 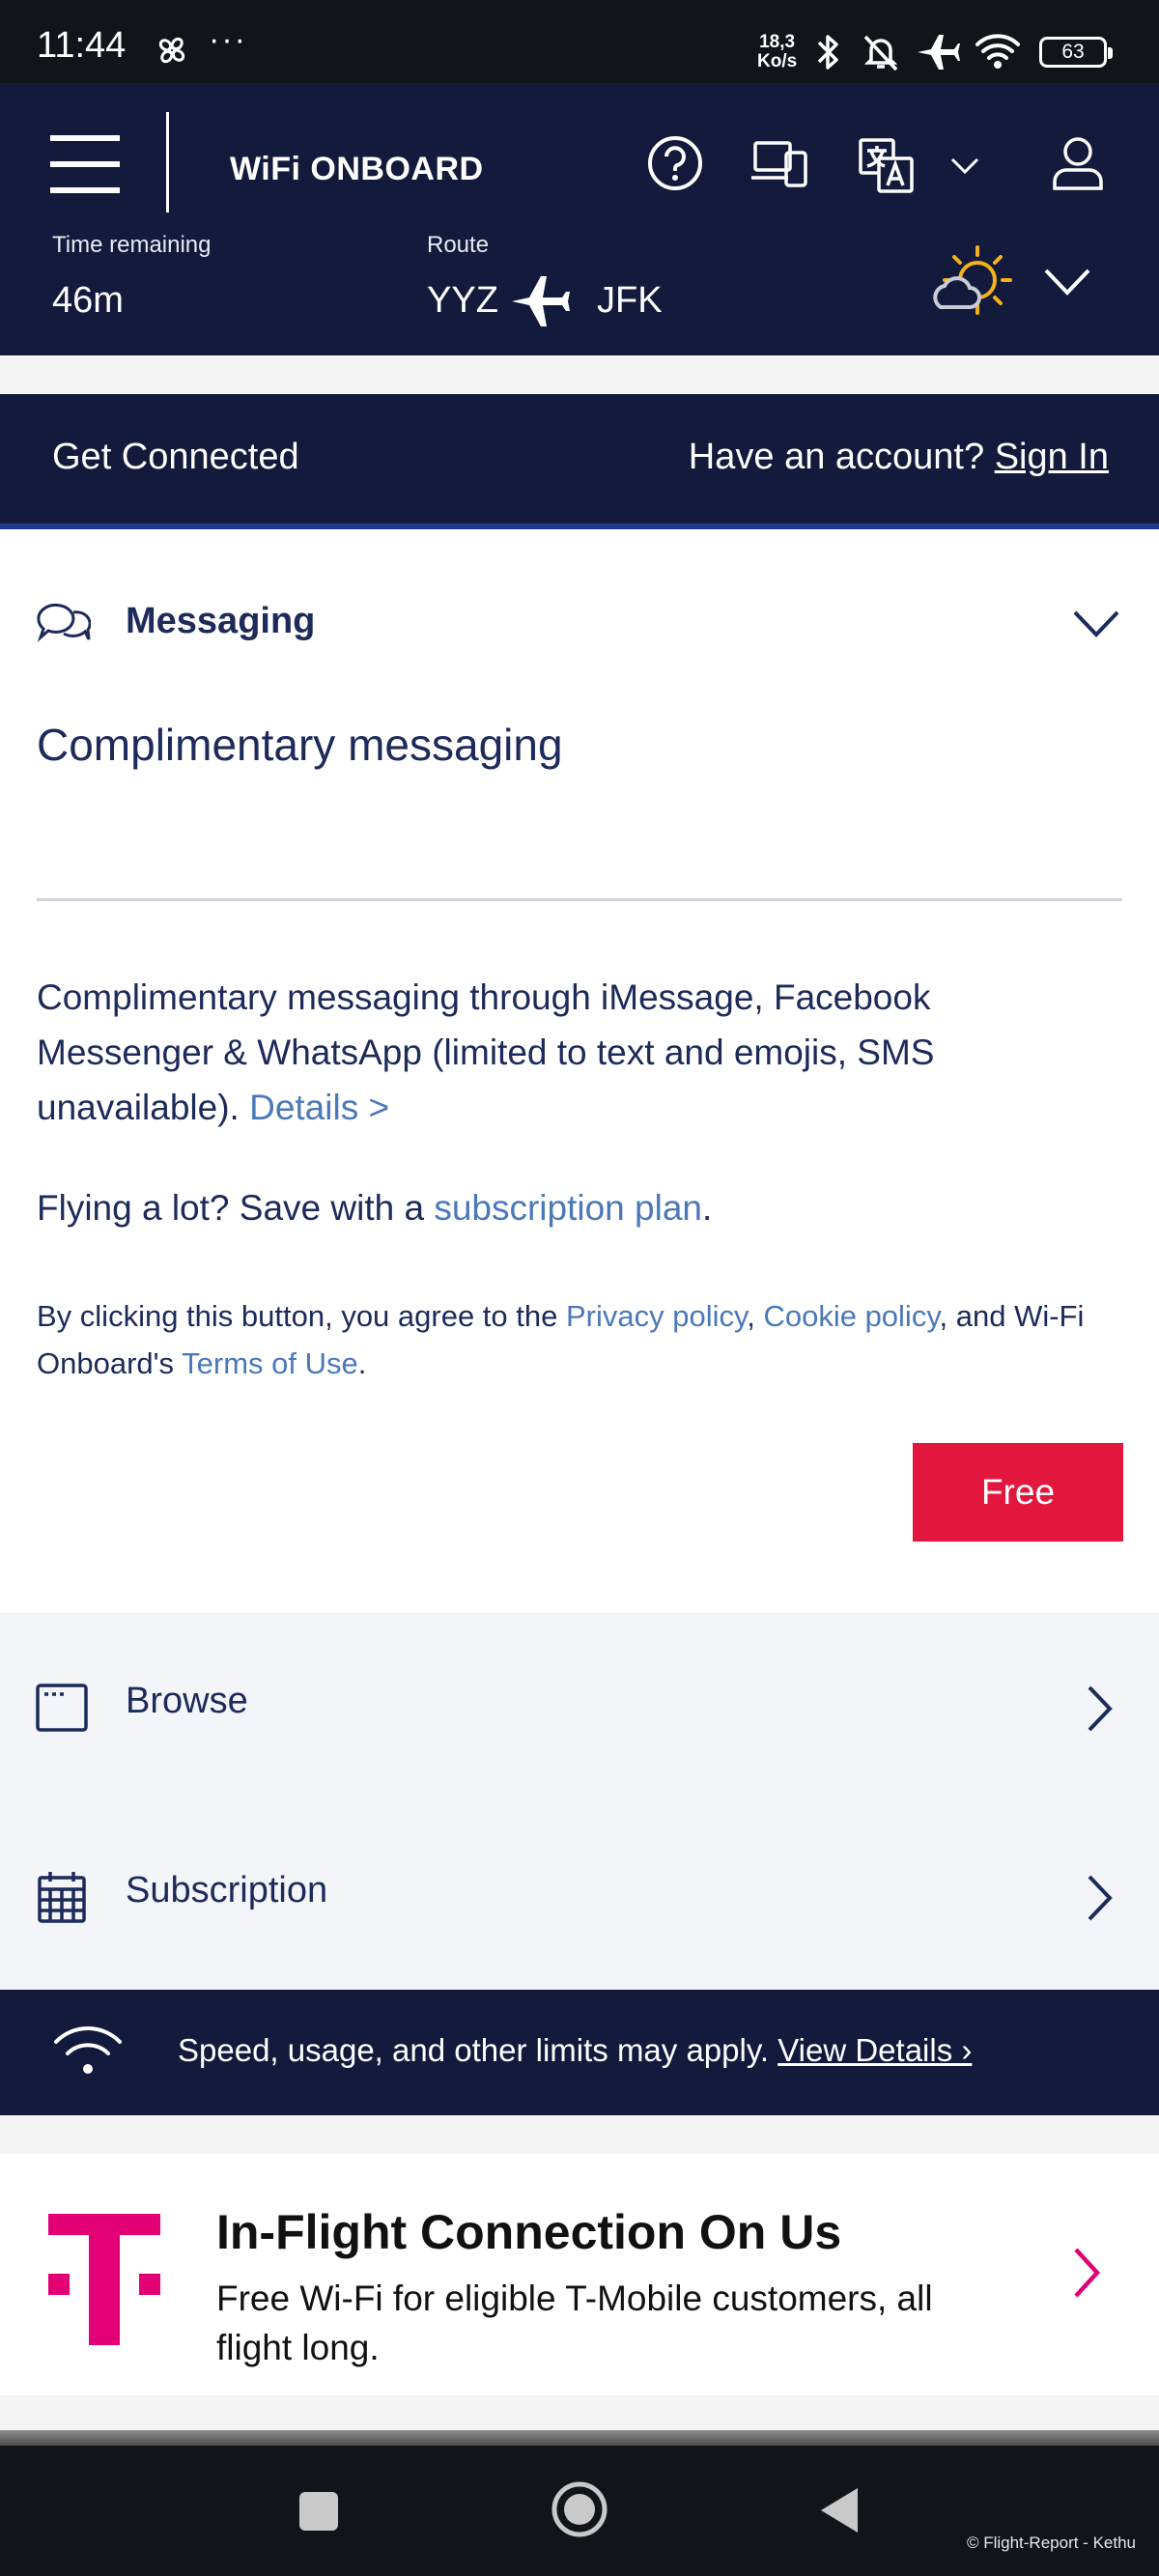 I want to click on mute-bell-icon, so click(x=881, y=52).